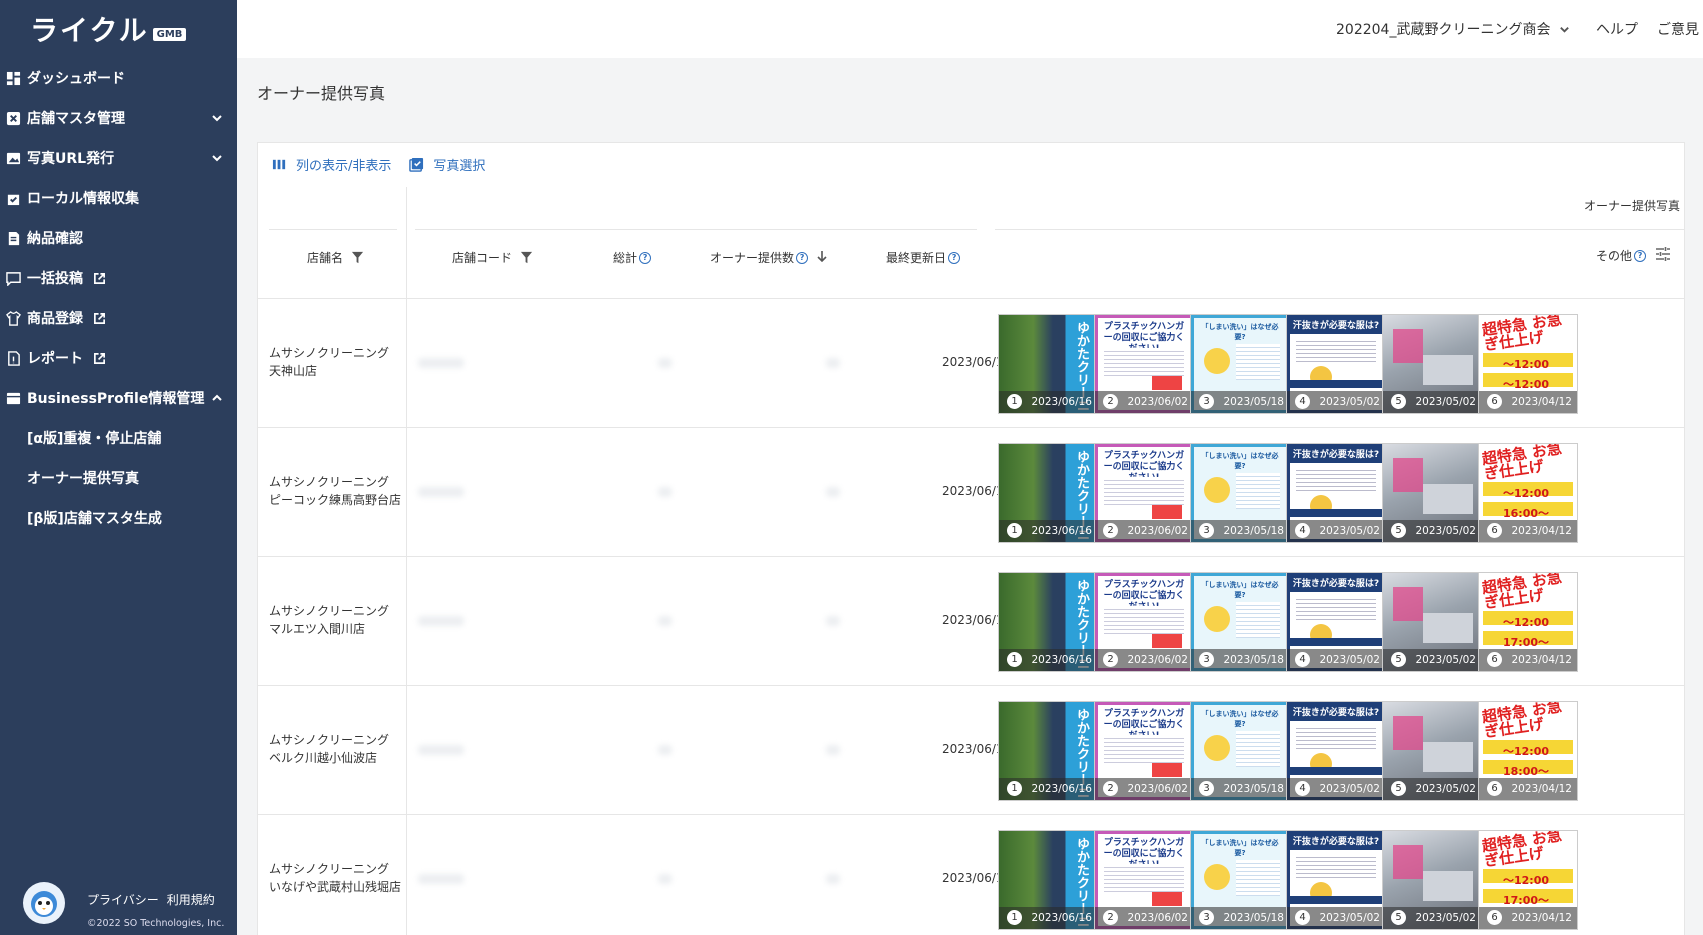  I want to click on document-icon, so click(13, 238).